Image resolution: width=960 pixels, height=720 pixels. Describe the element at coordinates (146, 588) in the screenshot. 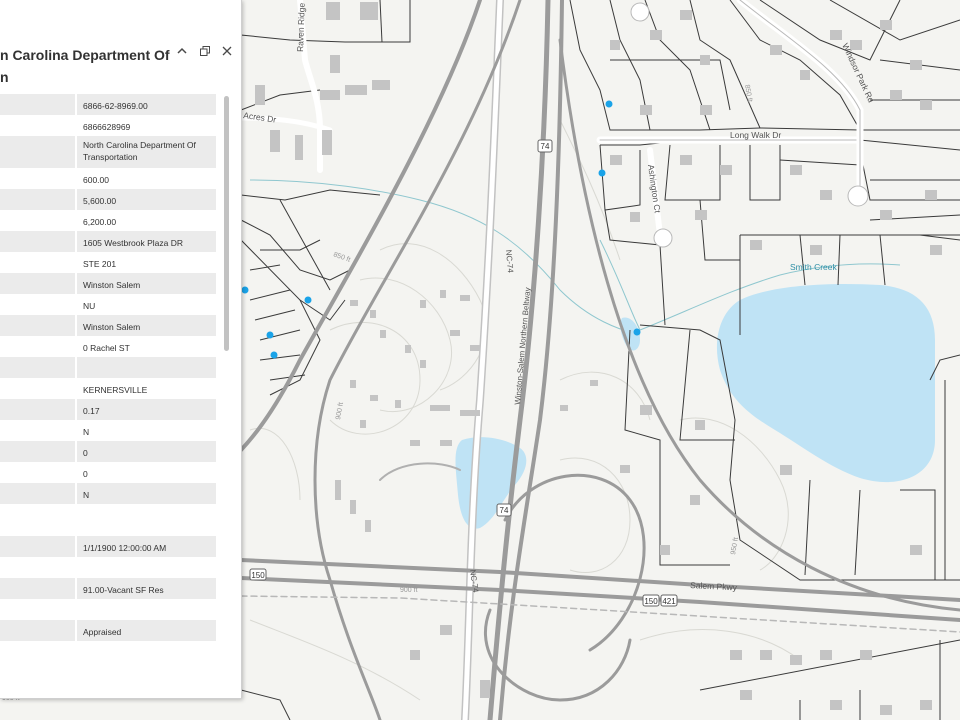

I see `value-cell: 91.00-Vacant SF Res` at that location.